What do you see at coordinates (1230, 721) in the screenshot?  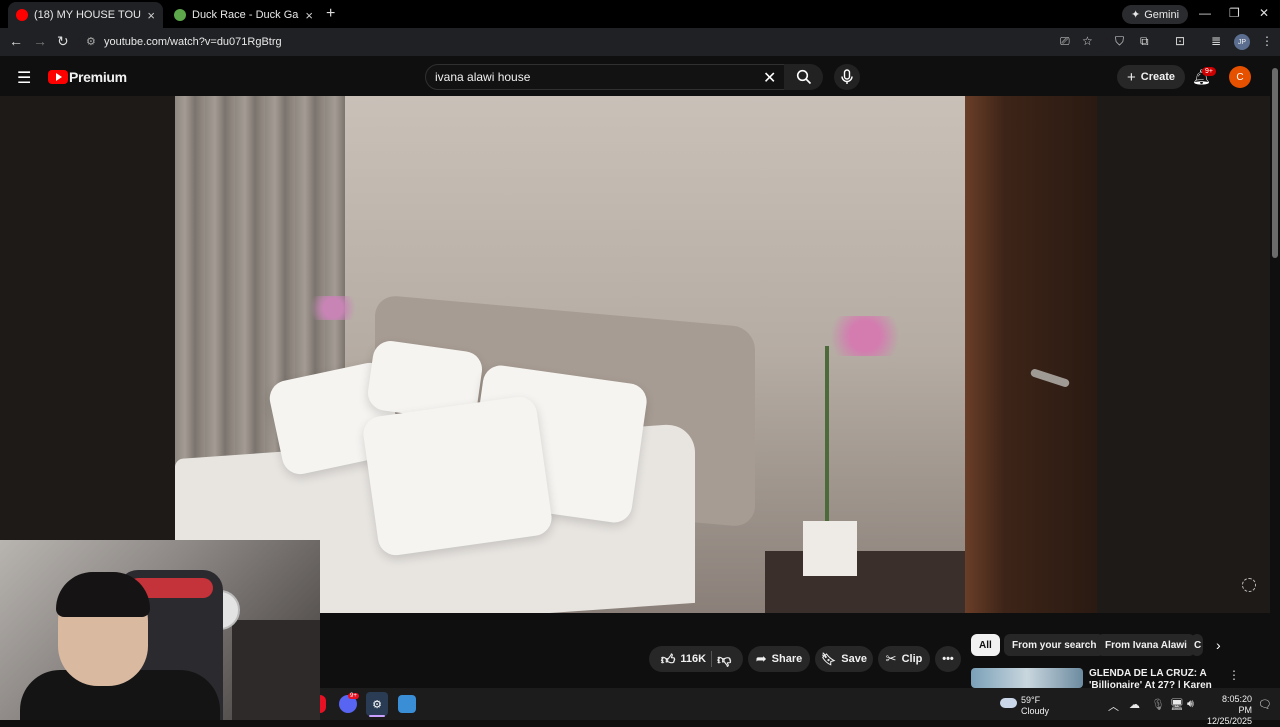 I see `clock-date: 12/25/2025` at bounding box center [1230, 721].